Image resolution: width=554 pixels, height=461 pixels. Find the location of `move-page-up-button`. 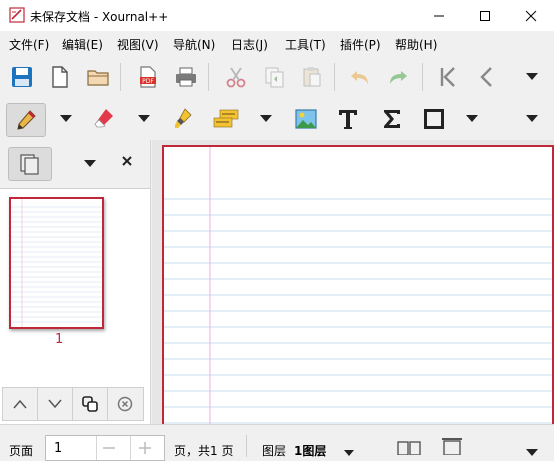

move-page-up-button is located at coordinates (20, 404).